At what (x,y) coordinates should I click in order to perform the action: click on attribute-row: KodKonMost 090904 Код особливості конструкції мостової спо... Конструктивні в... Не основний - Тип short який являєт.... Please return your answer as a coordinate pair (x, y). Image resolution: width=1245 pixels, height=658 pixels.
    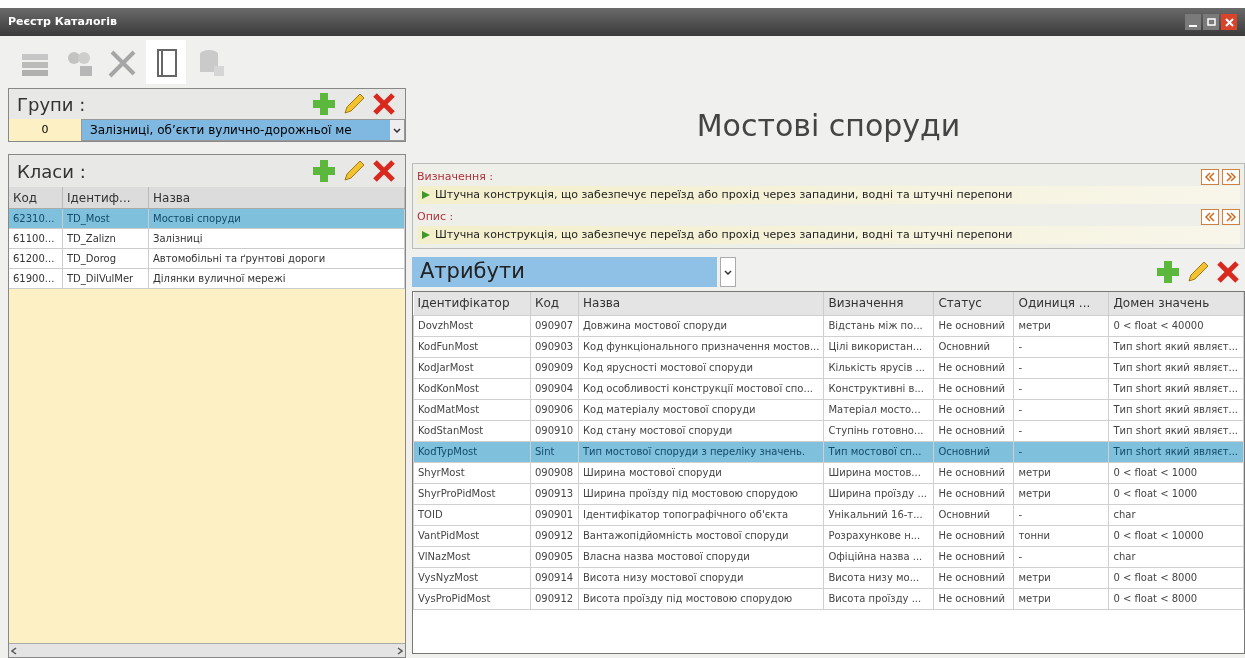
    Looking at the image, I should click on (828, 388).